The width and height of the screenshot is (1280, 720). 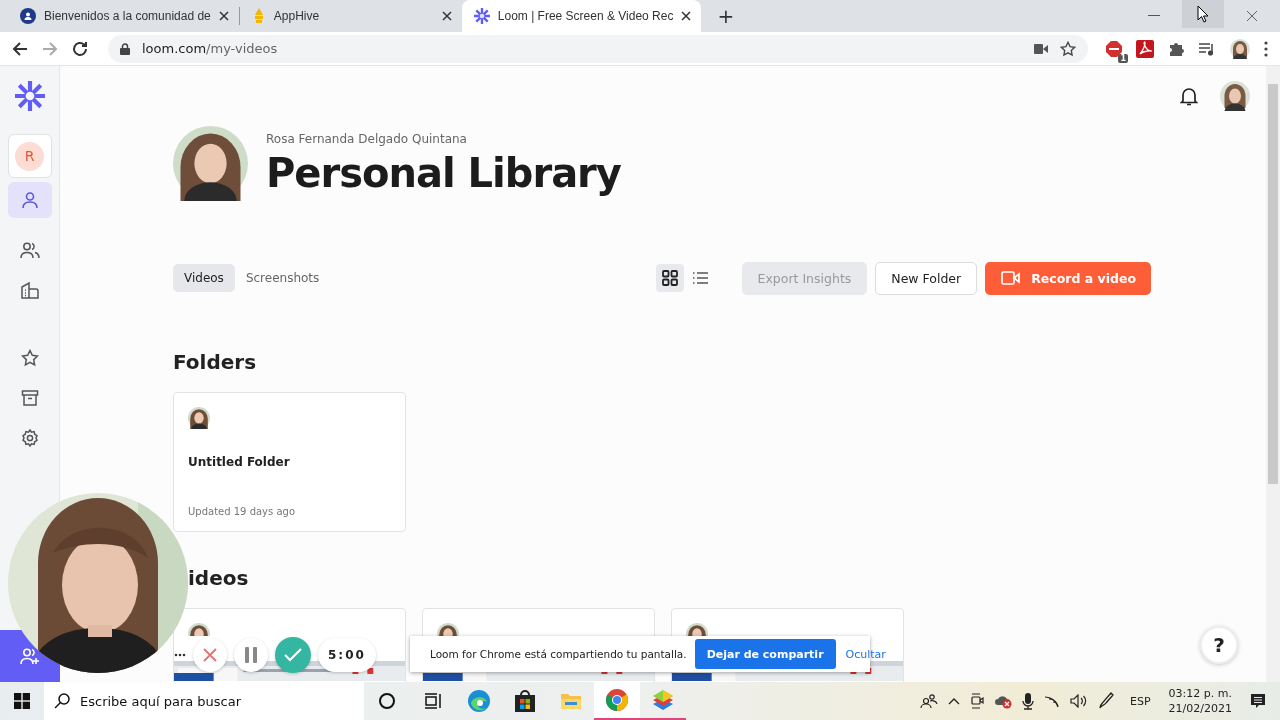 I want to click on section-heading: ideos, so click(x=218, y=578).